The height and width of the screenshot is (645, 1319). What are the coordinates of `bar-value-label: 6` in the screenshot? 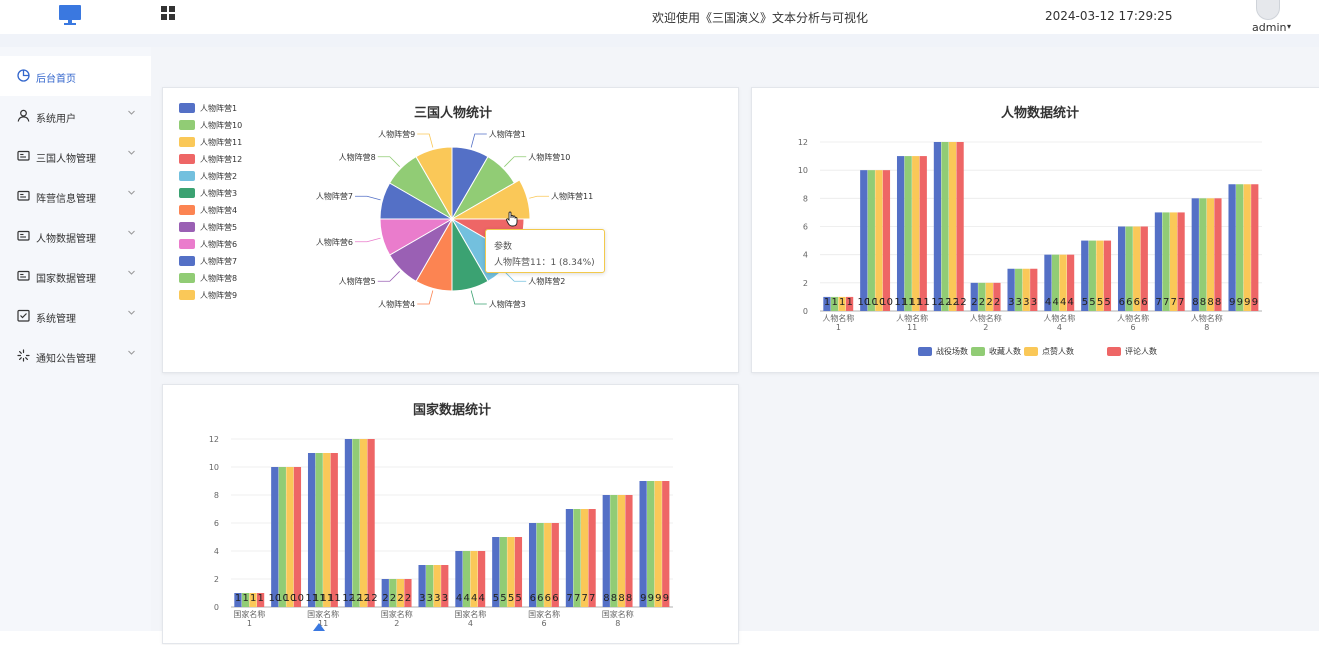 It's located at (1144, 302).